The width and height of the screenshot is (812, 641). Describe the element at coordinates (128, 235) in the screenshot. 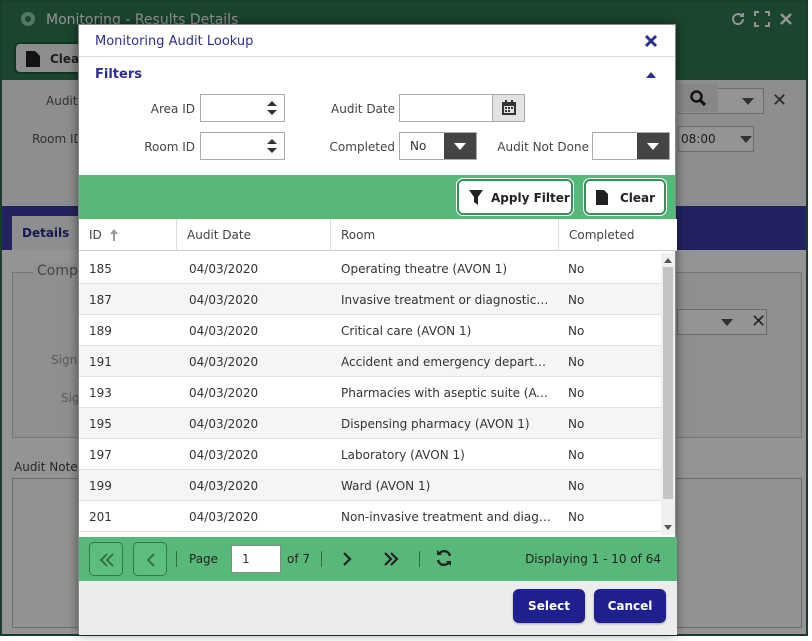

I see `column-header-id: ID` at that location.